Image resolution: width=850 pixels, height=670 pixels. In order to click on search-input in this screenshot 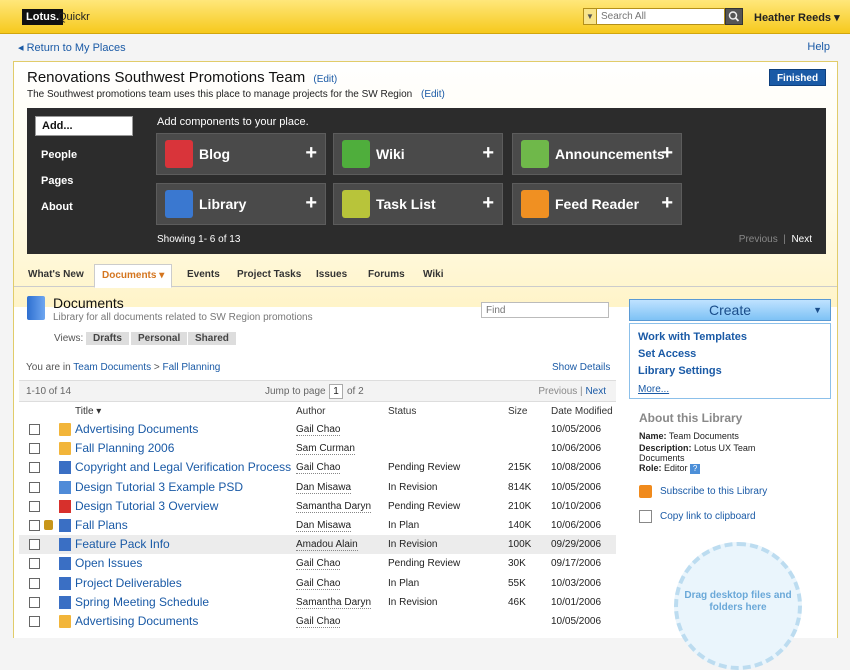, I will do `click(661, 16)`.